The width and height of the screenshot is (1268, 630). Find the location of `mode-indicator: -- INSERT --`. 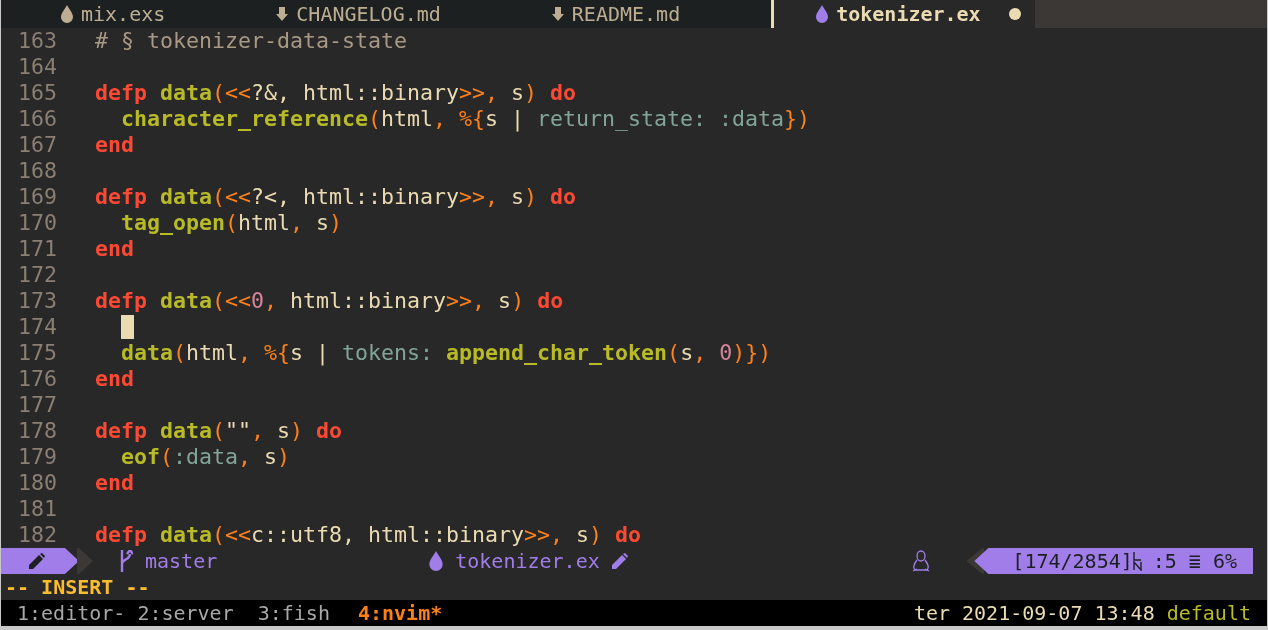

mode-indicator: -- INSERT -- is located at coordinates (77, 587).